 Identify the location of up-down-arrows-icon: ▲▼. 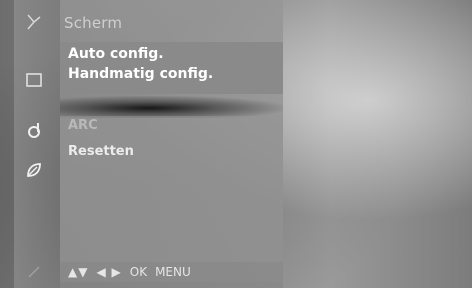
(78, 272).